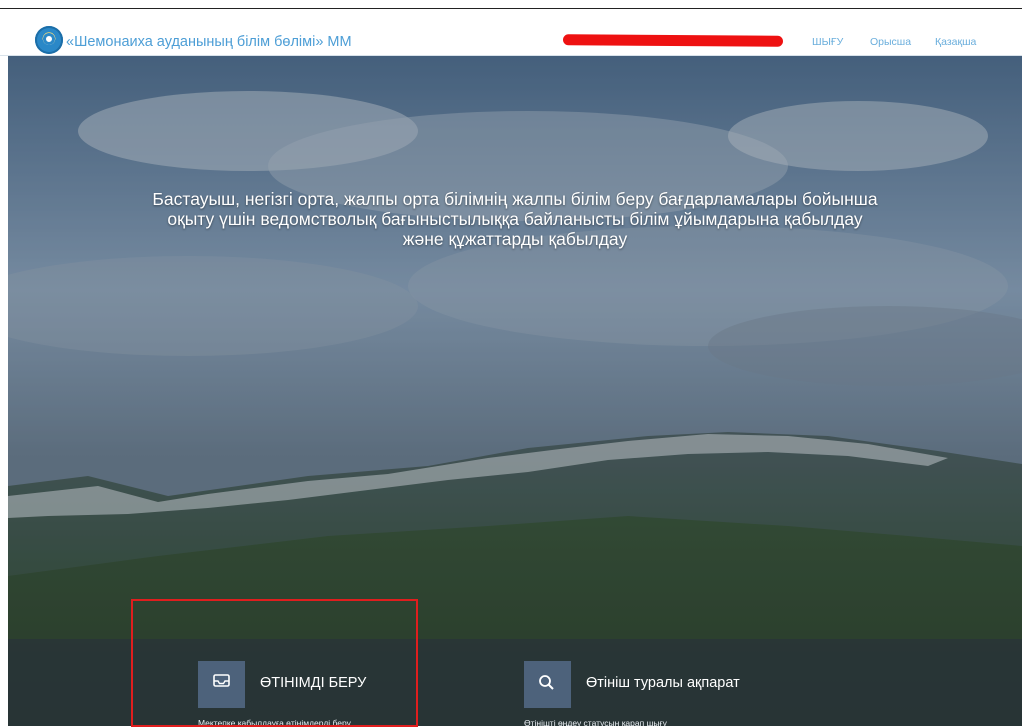 This screenshot has width=1022, height=727. Describe the element at coordinates (673, 40) in the screenshot. I see `redacted-user-name` at that location.